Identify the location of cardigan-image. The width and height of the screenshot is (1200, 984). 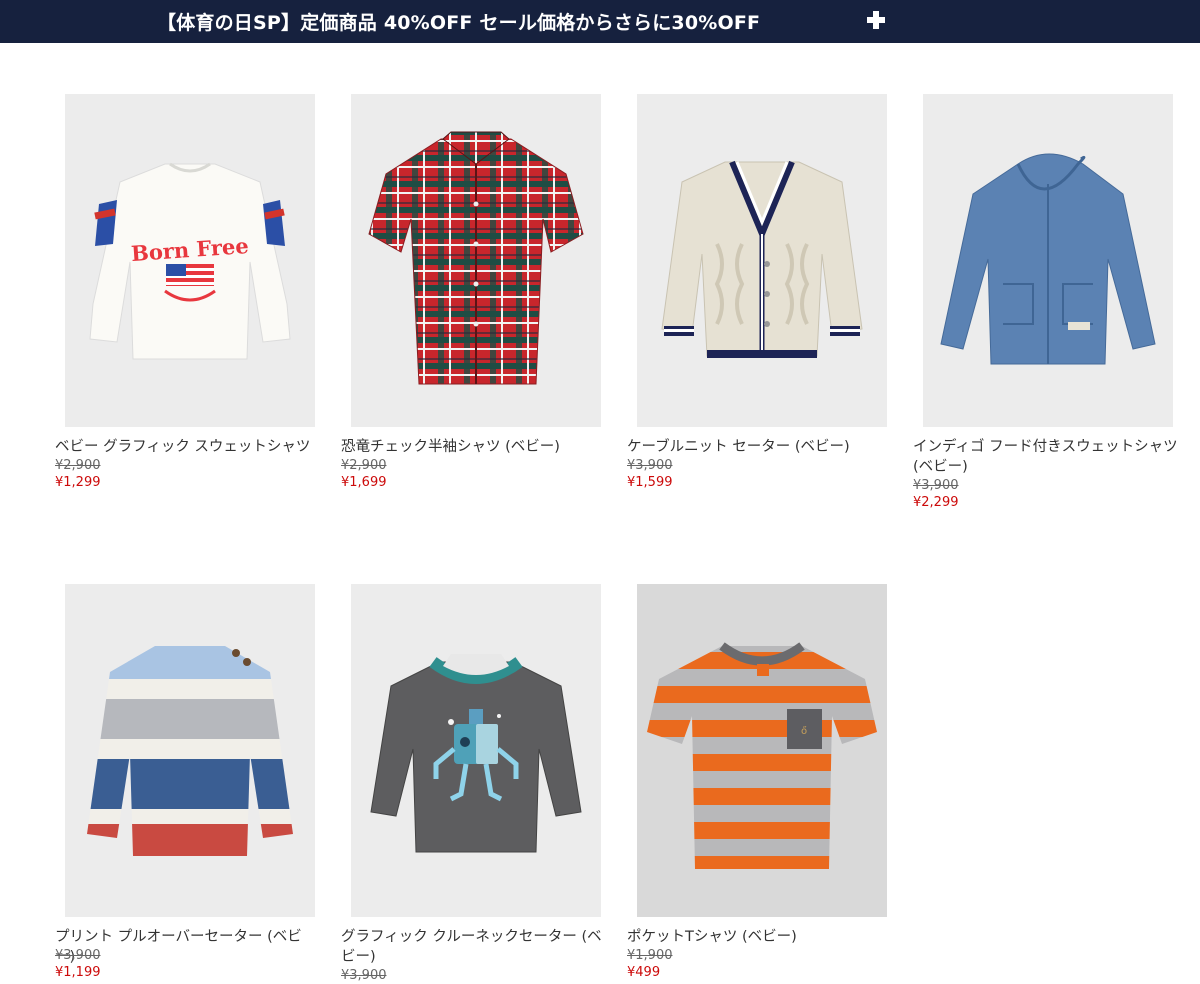
(762, 260).